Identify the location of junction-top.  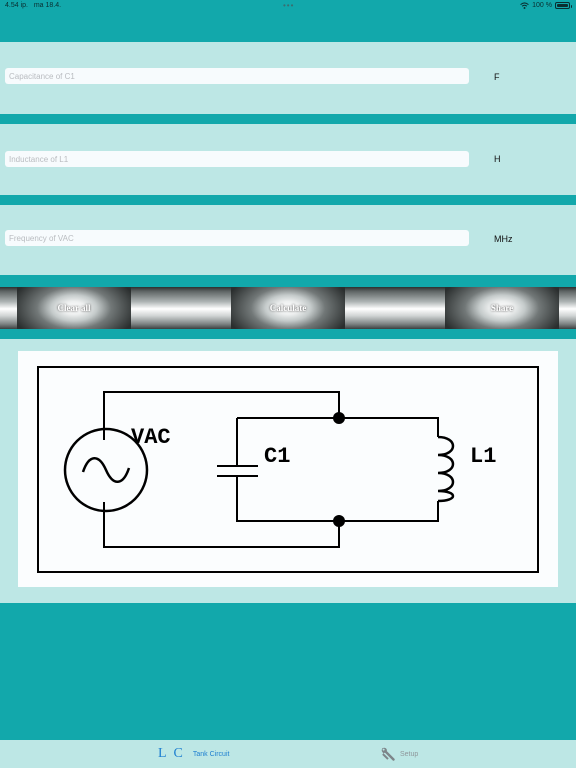
(339, 418).